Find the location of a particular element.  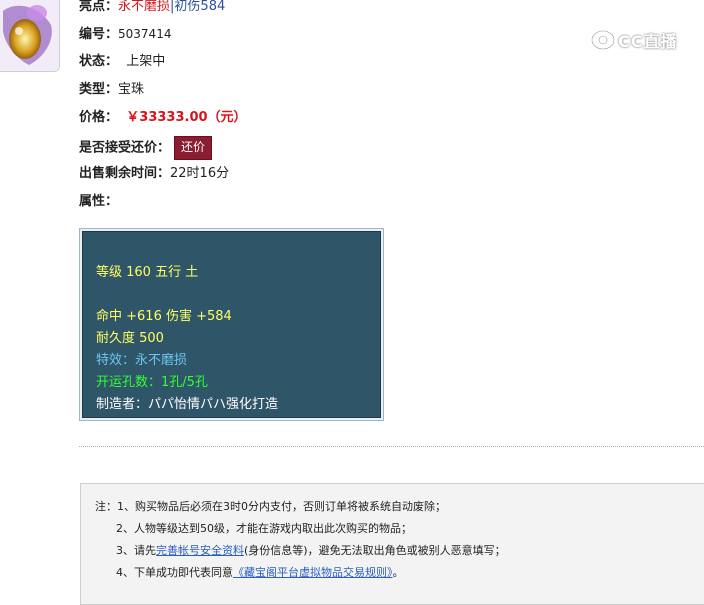

orb-image-icon is located at coordinates (29, 35).